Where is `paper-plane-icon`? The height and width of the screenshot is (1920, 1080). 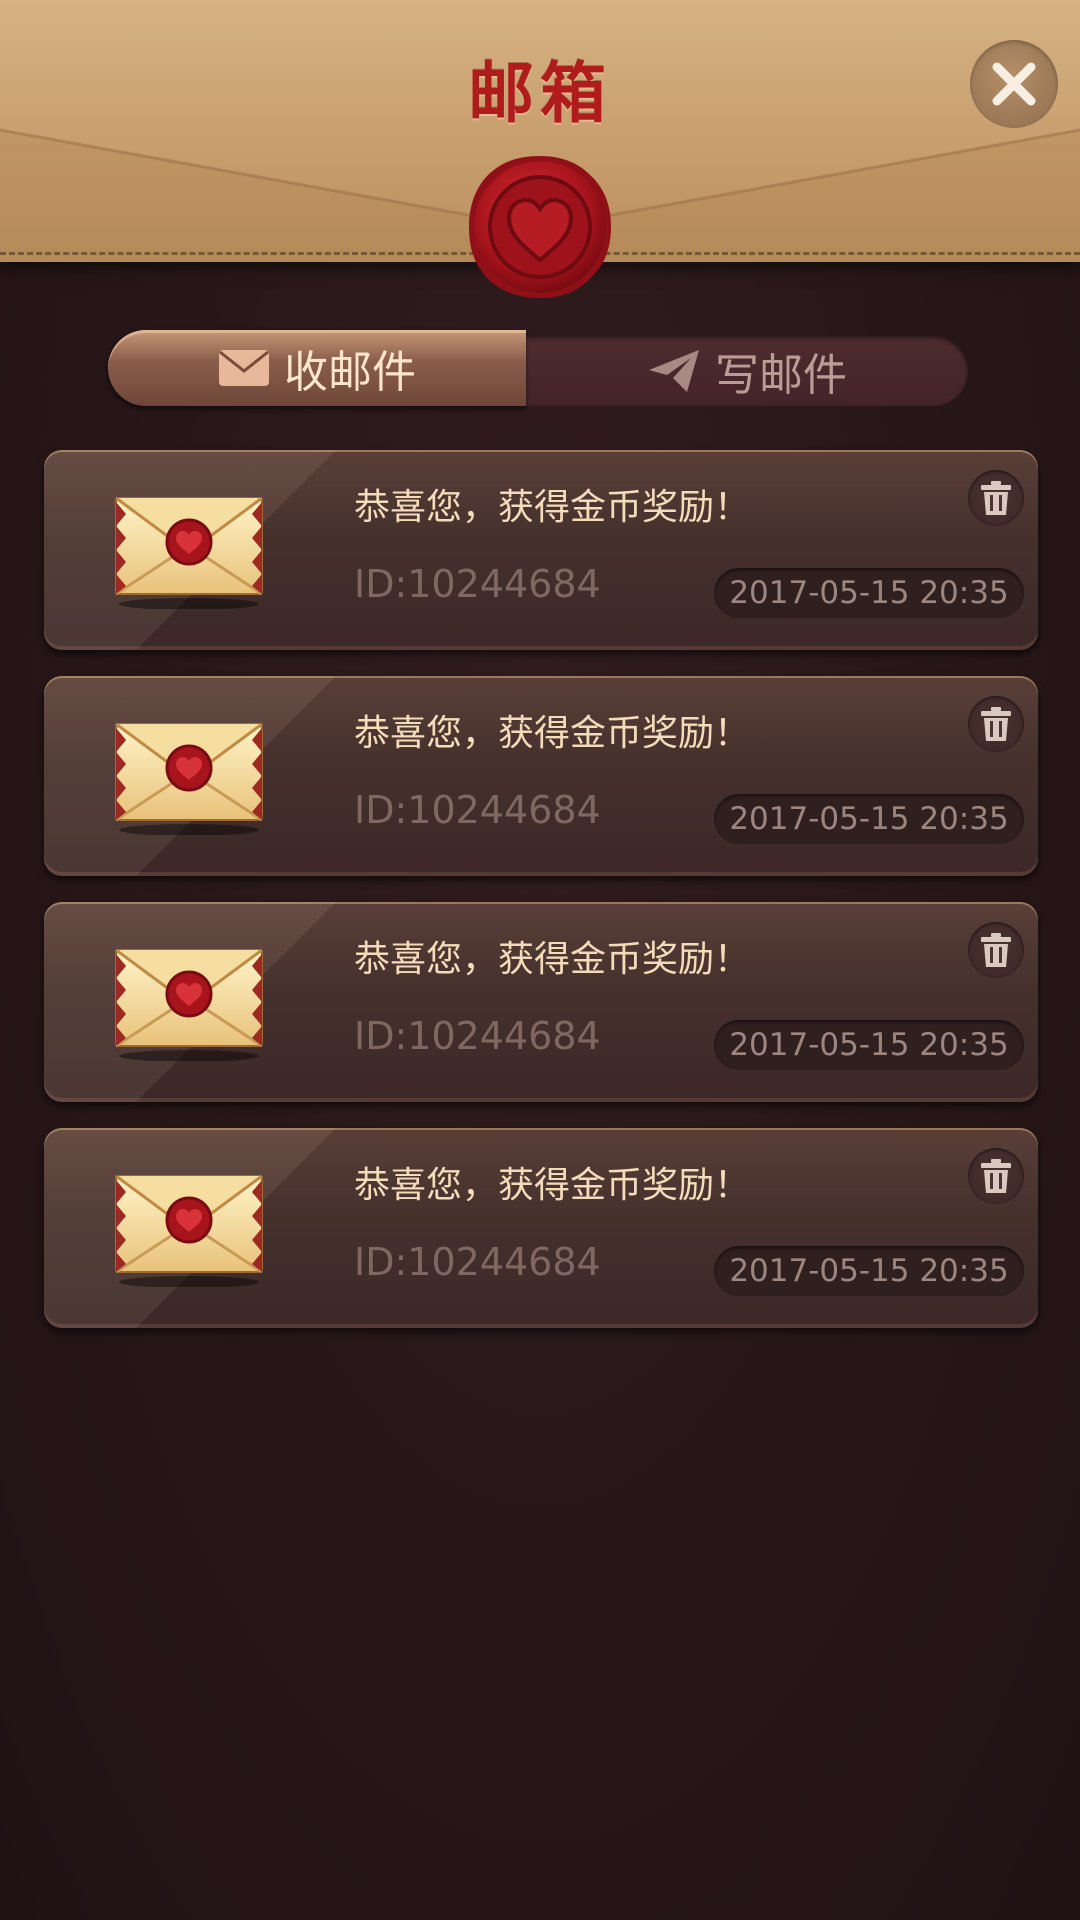
paper-plane-icon is located at coordinates (674, 371).